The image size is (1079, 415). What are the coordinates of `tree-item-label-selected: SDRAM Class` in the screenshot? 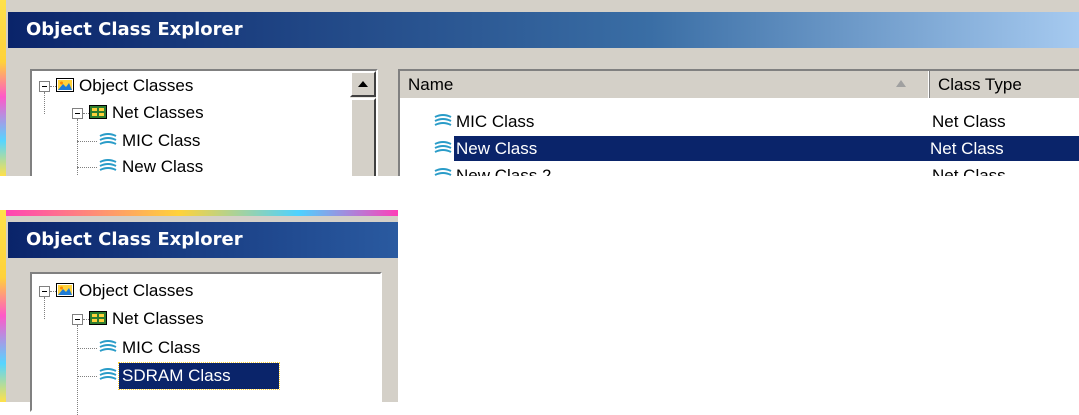 It's located at (199, 376).